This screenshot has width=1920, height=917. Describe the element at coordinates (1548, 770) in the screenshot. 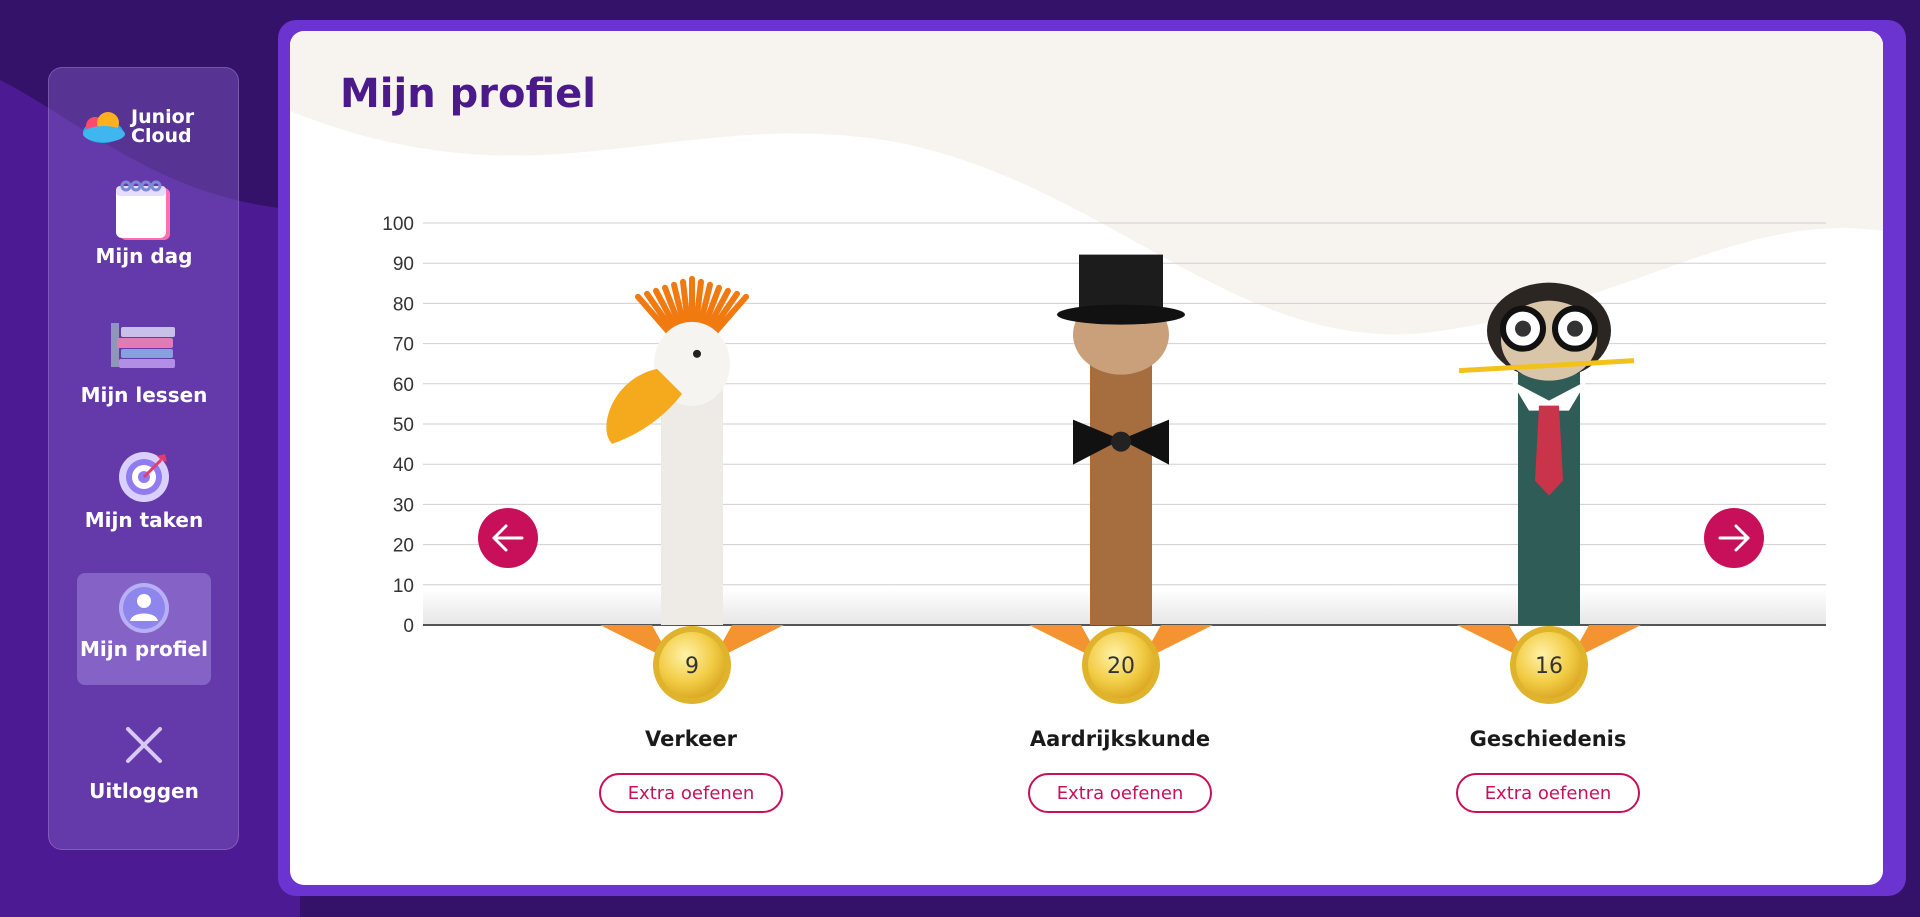

I see `subject-geschiedenis: Geschiedenis Extra oefenen` at that location.